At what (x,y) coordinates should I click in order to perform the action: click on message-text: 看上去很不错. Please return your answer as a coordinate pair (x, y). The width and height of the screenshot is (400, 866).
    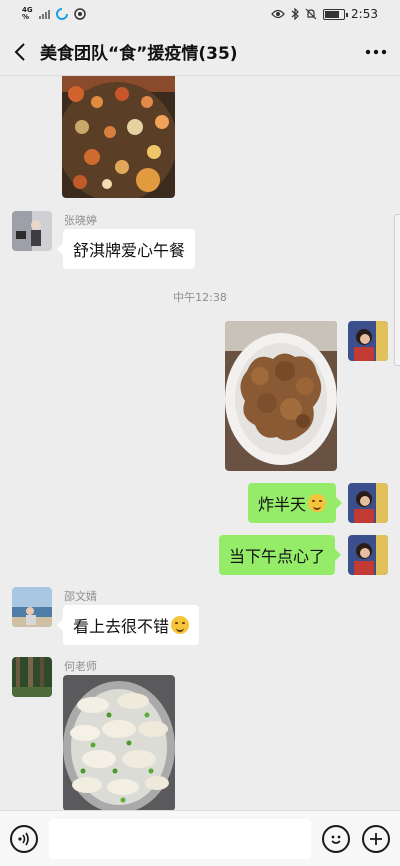
    Looking at the image, I should click on (121, 626).